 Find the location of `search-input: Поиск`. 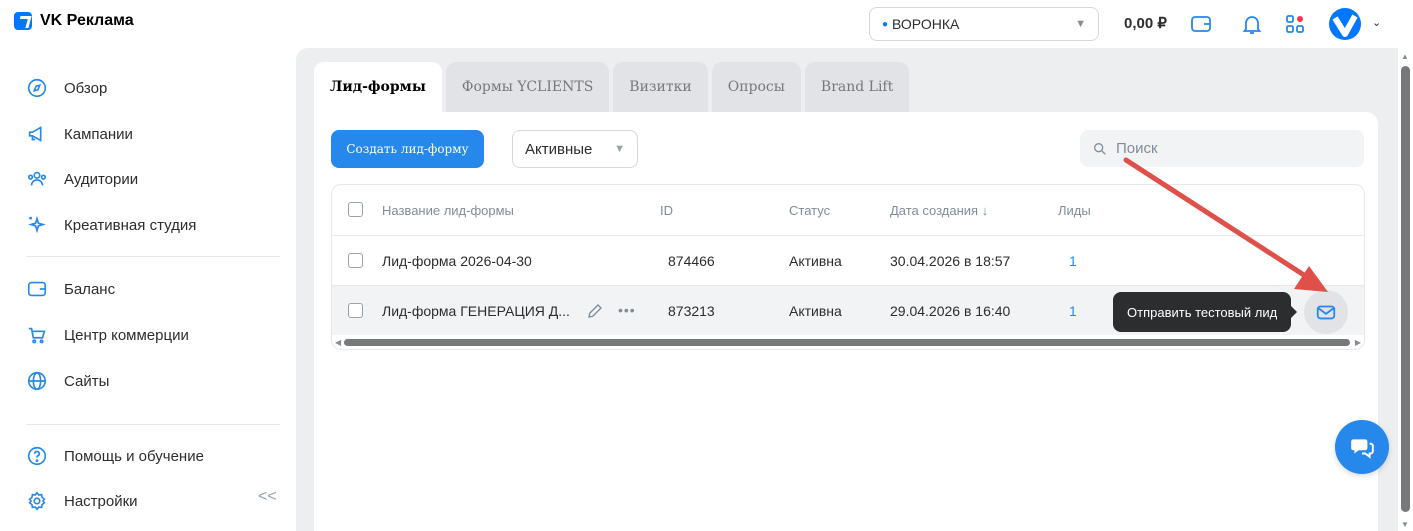

search-input: Поиск is located at coordinates (1222, 148).